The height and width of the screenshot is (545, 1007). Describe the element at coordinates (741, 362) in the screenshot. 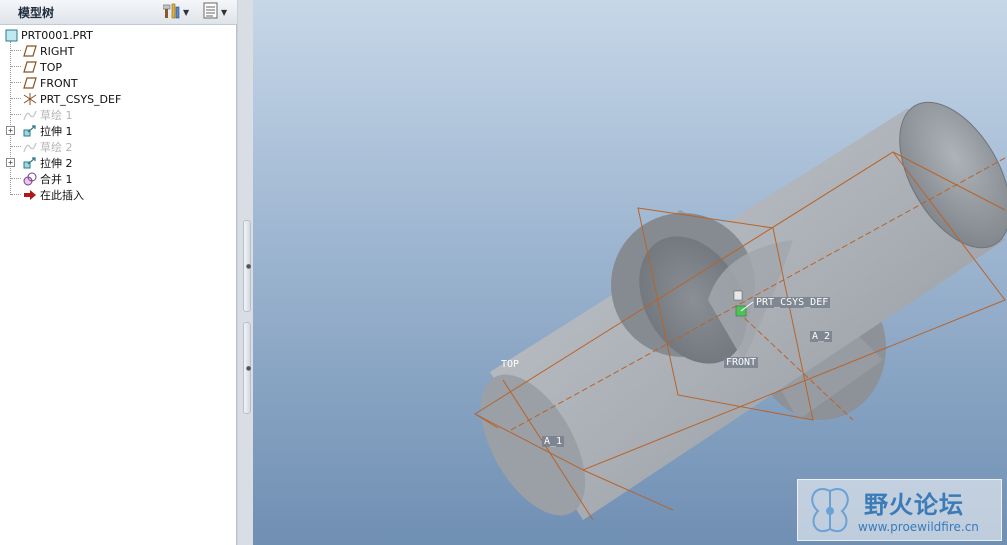

I see `datum-label-front: FRONT` at that location.